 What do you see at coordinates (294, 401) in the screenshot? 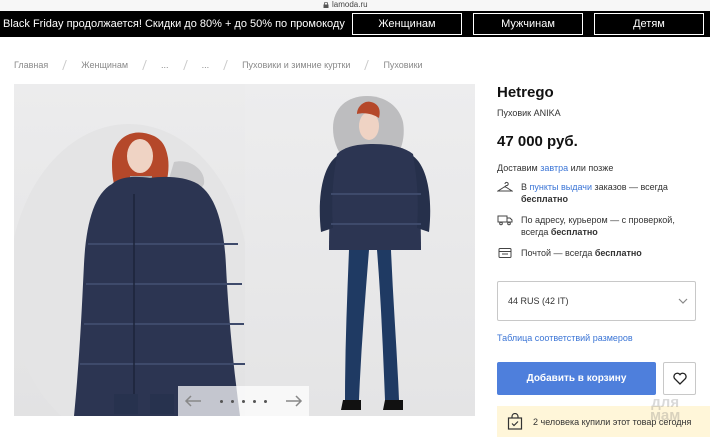
I see `next-arrow-icon` at bounding box center [294, 401].